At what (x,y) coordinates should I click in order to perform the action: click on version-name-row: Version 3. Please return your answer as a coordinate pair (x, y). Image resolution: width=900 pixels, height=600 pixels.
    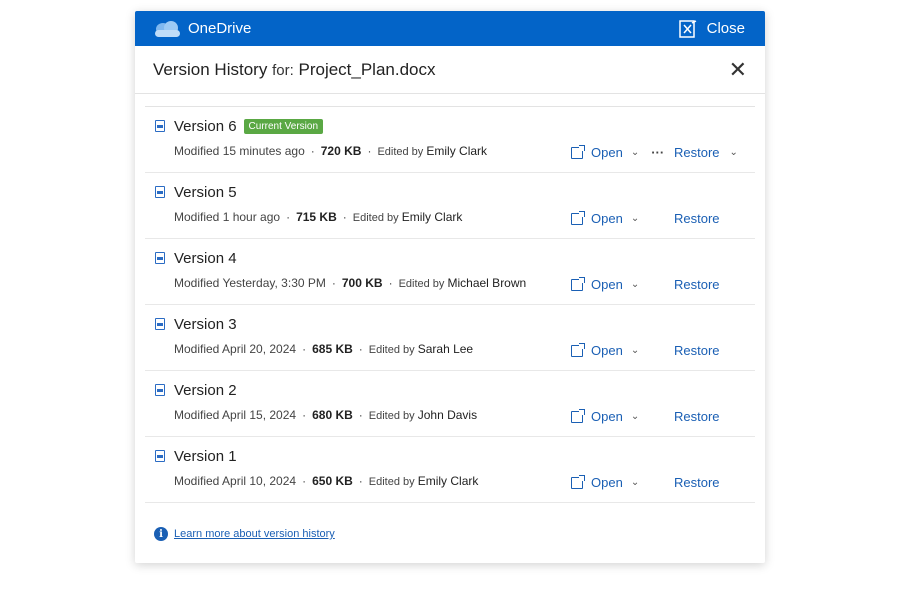
    Looking at the image, I should click on (455, 324).